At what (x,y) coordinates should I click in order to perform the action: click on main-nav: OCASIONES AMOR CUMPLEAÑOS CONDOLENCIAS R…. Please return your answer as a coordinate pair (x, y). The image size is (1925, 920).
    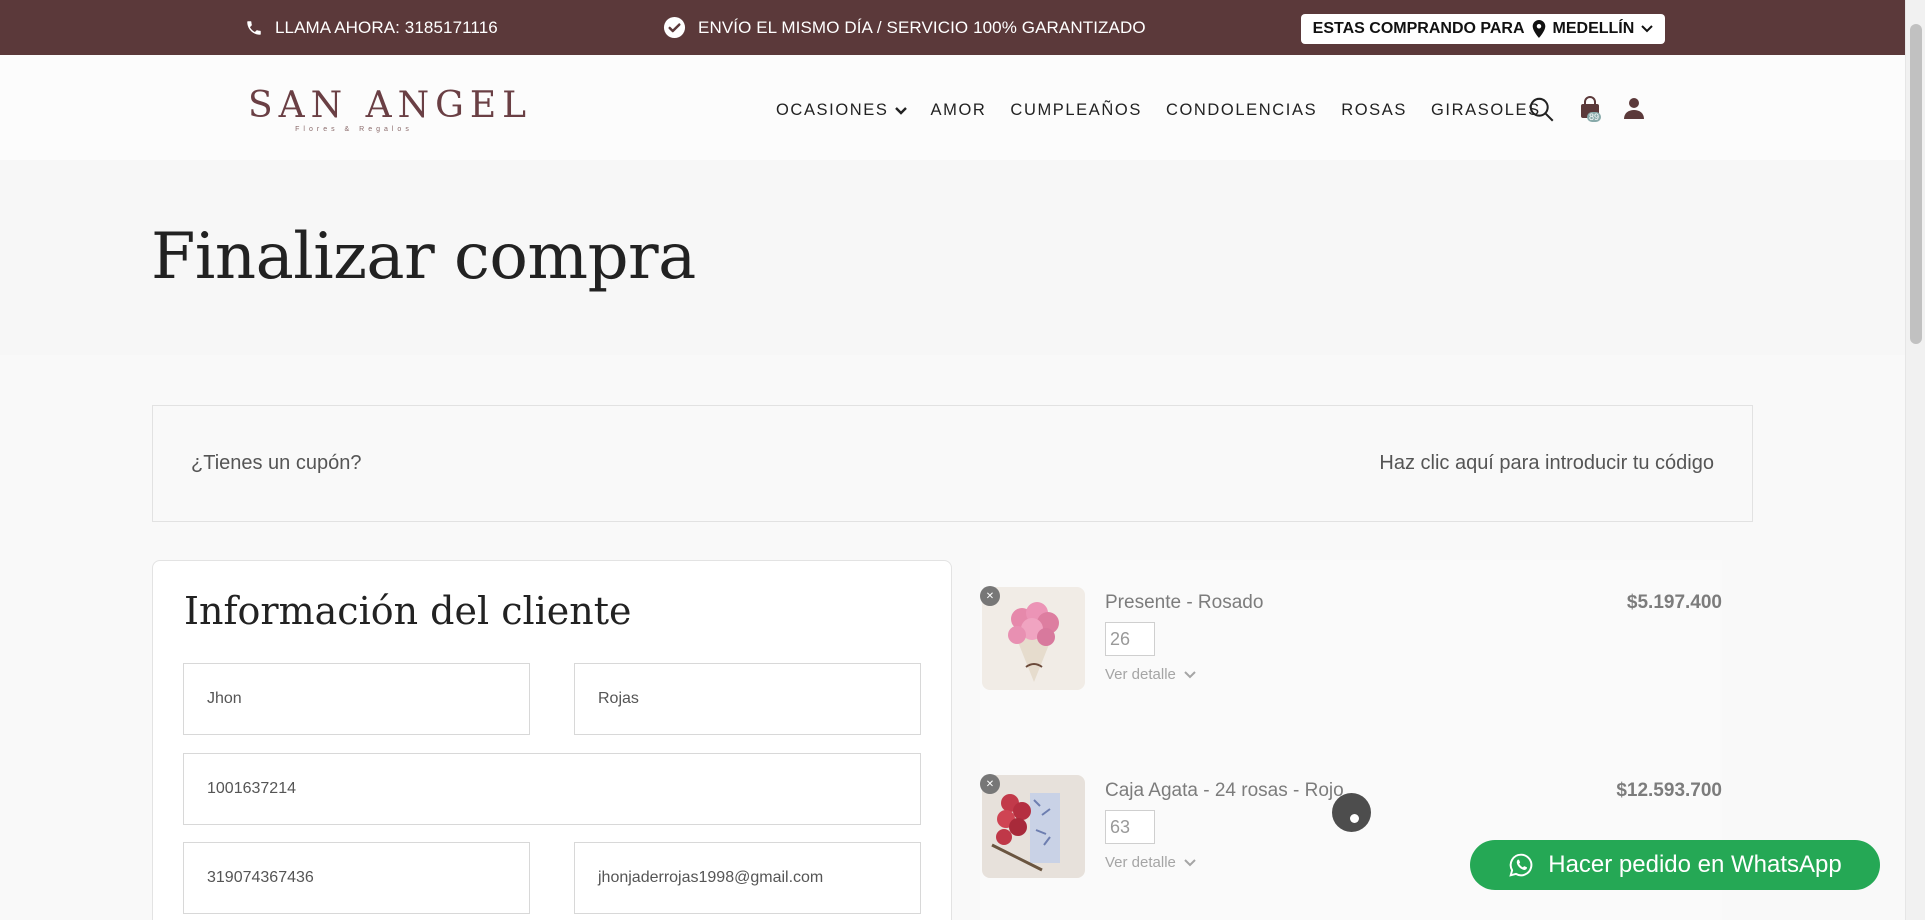
    Looking at the image, I should click on (1158, 110).